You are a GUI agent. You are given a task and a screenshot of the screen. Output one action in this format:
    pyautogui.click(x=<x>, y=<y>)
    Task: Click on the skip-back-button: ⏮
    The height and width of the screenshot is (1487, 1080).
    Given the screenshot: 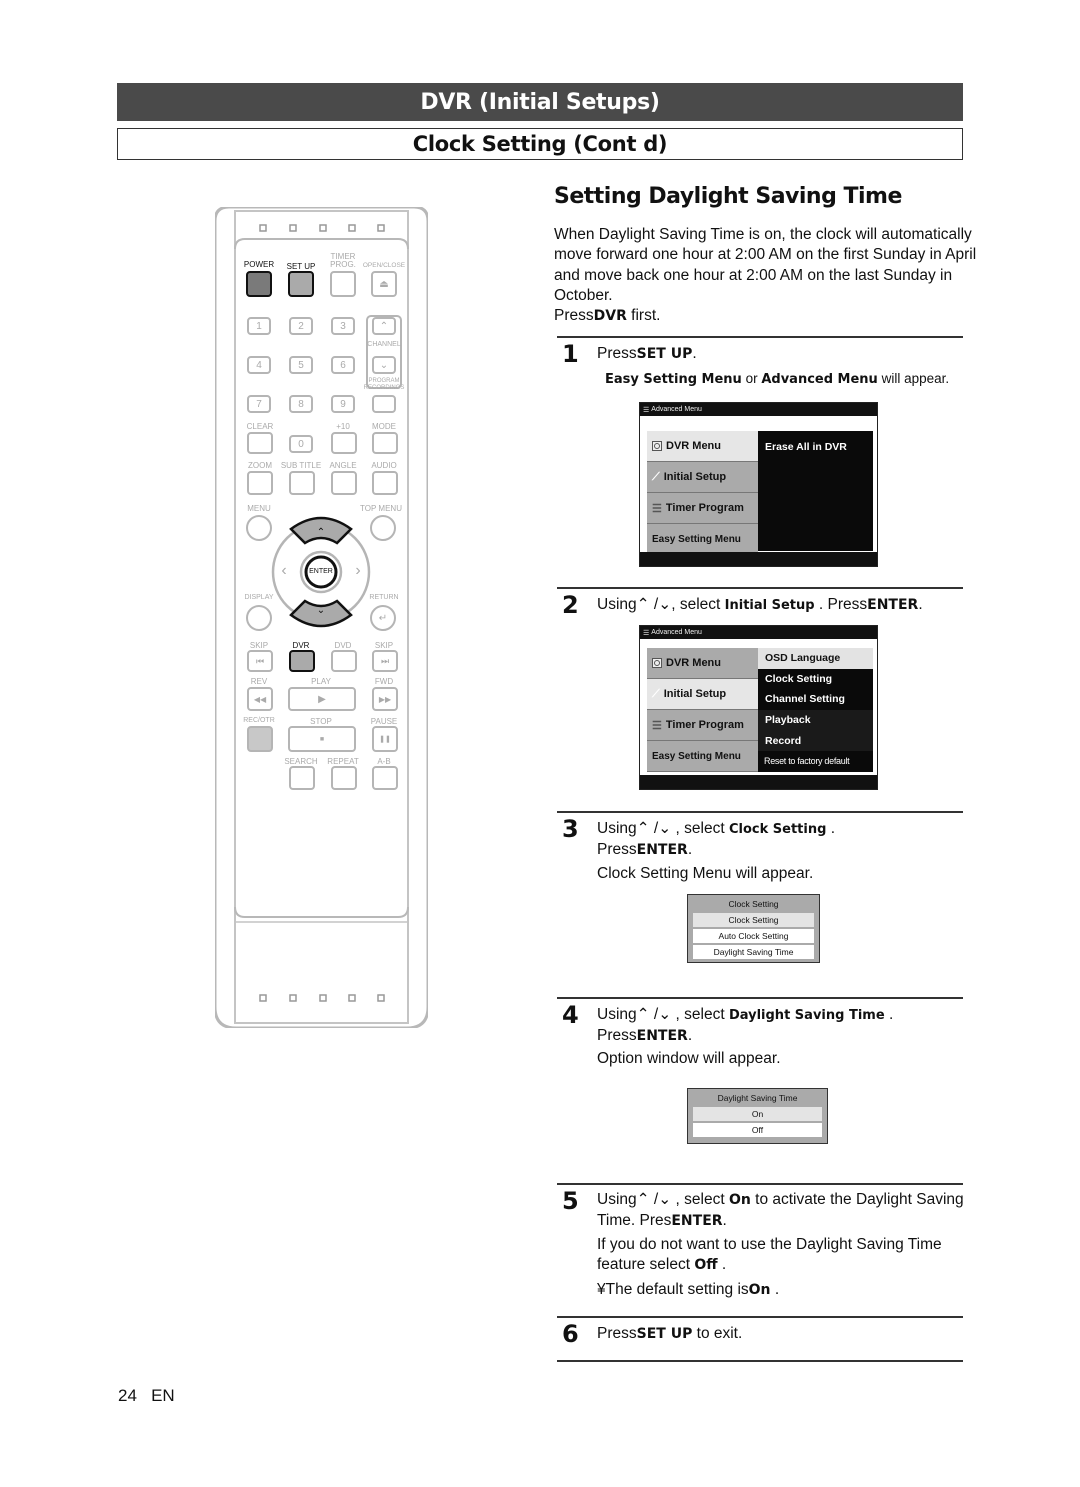 What is the action you would take?
    pyautogui.click(x=260, y=661)
    